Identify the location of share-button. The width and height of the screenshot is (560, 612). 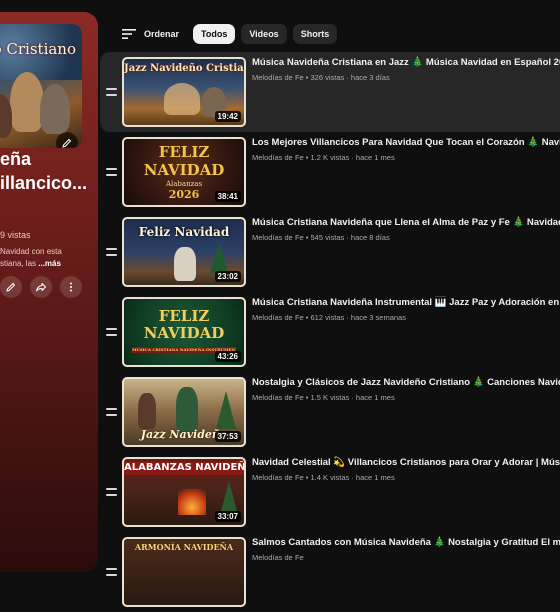
(41, 287).